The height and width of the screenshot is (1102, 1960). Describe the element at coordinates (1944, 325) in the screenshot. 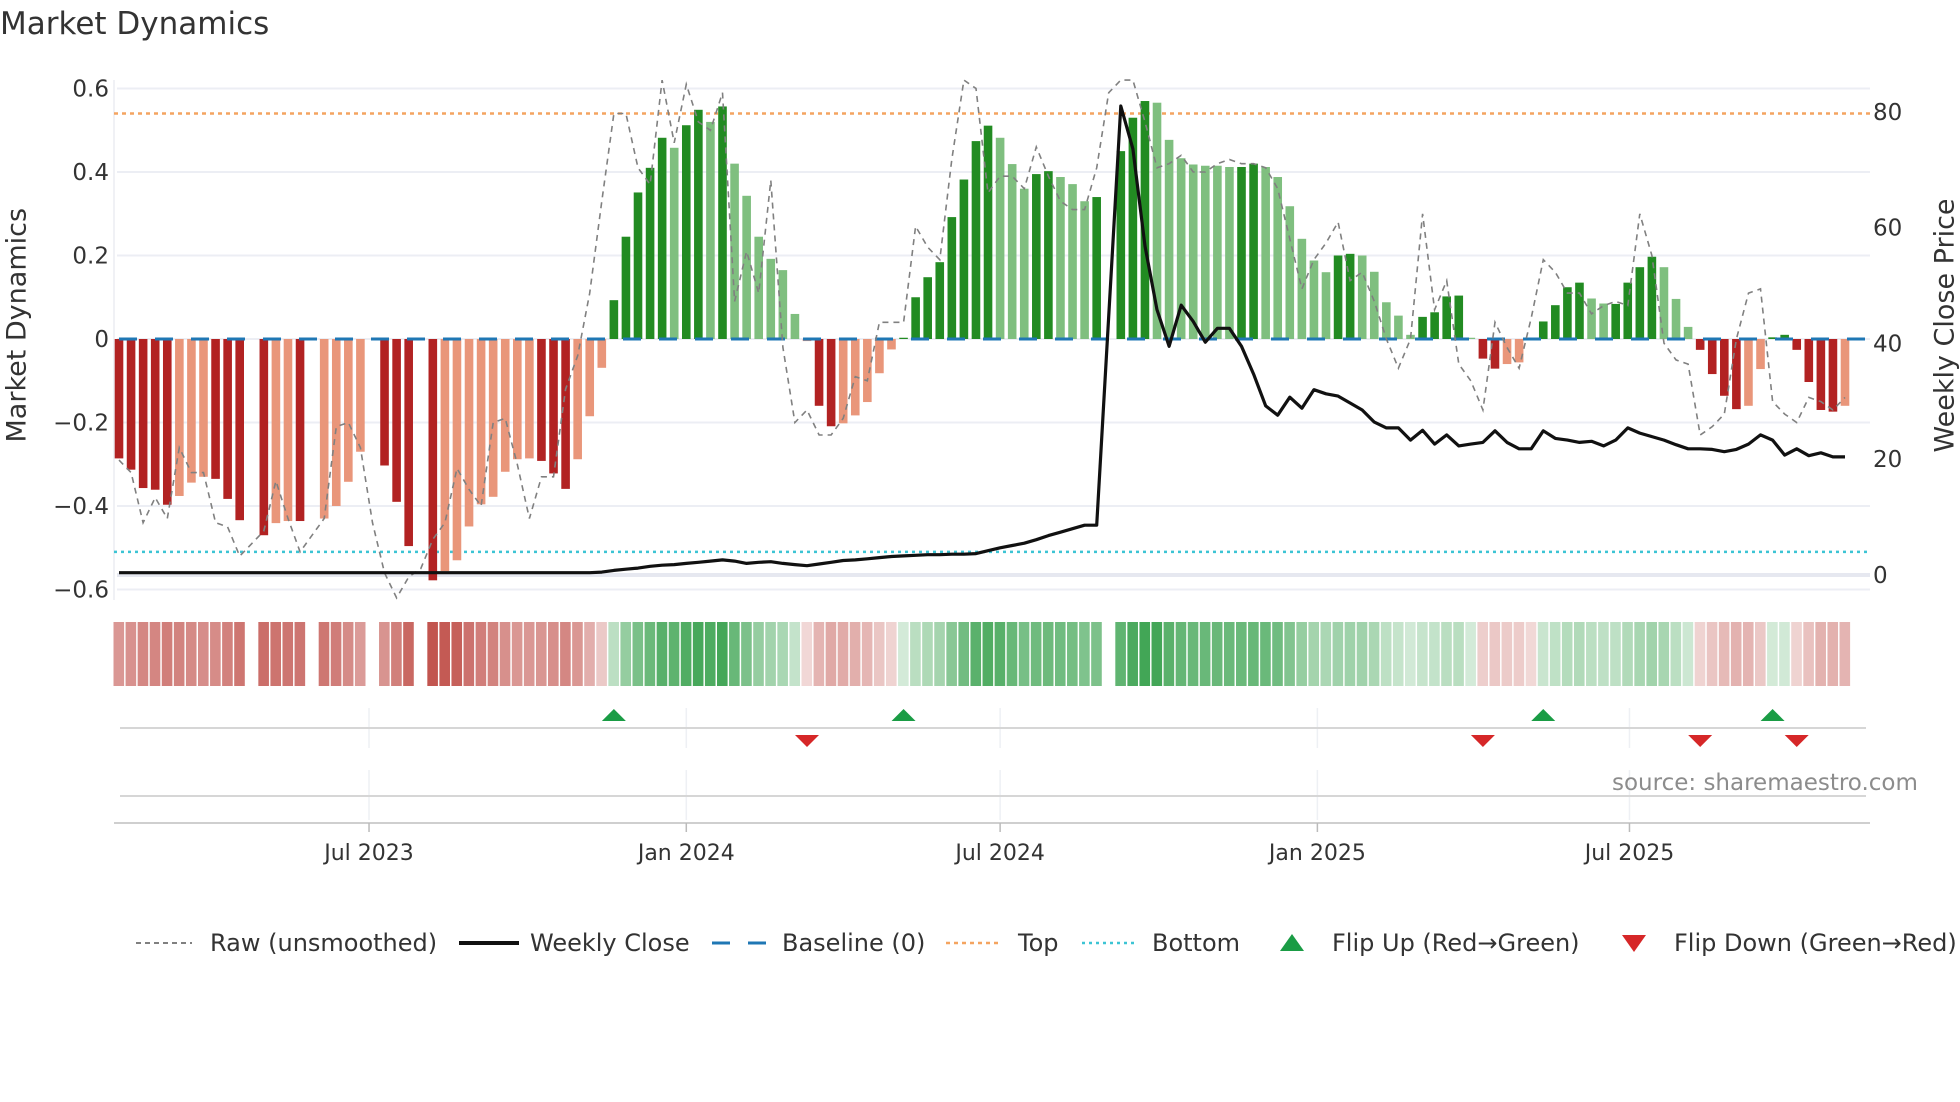

I see `y2-axis-label: Weekly Close Price` at that location.